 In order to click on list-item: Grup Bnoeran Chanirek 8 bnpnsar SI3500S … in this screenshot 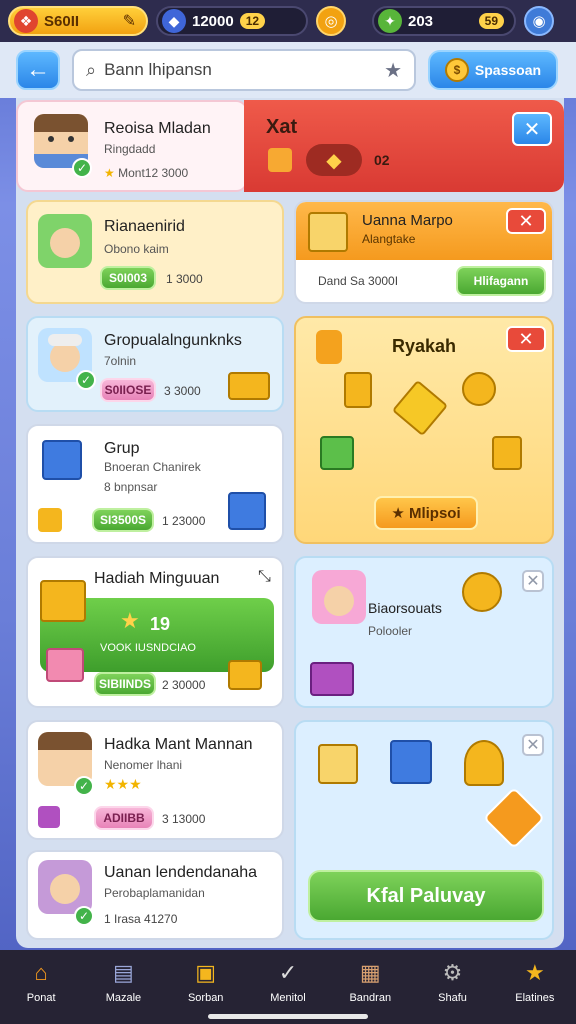, I will do `click(155, 484)`.